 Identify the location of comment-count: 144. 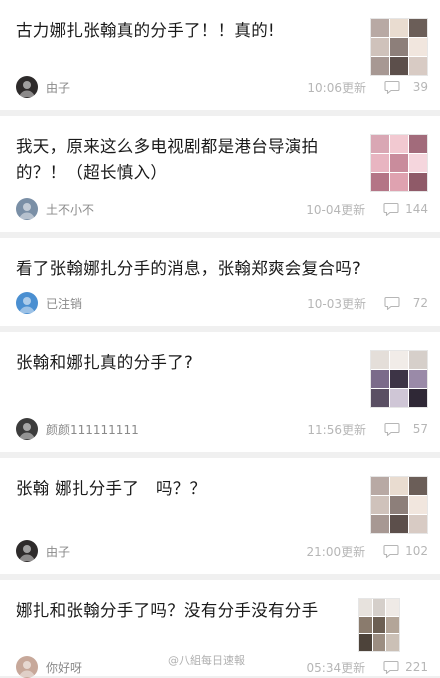
(416, 209).